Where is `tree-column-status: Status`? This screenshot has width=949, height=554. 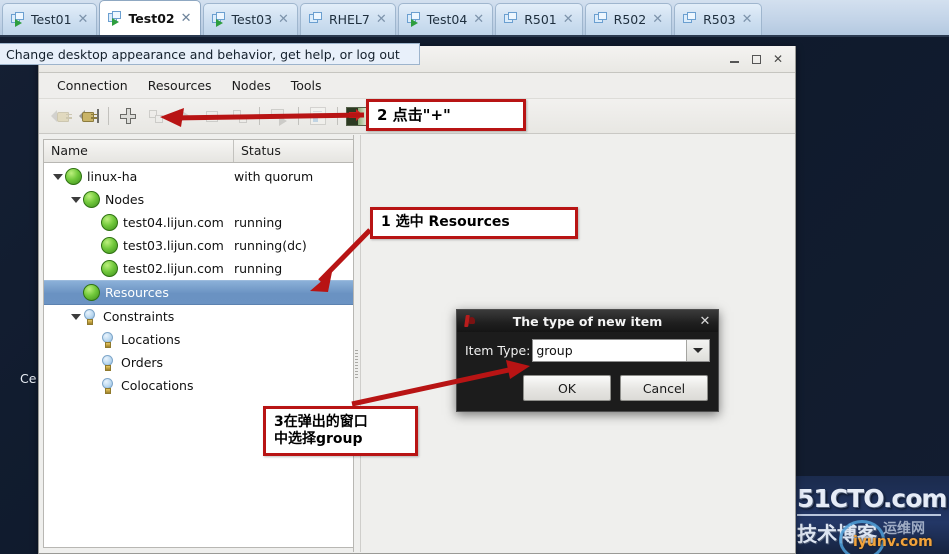
tree-column-status: Status is located at coordinates (293, 151).